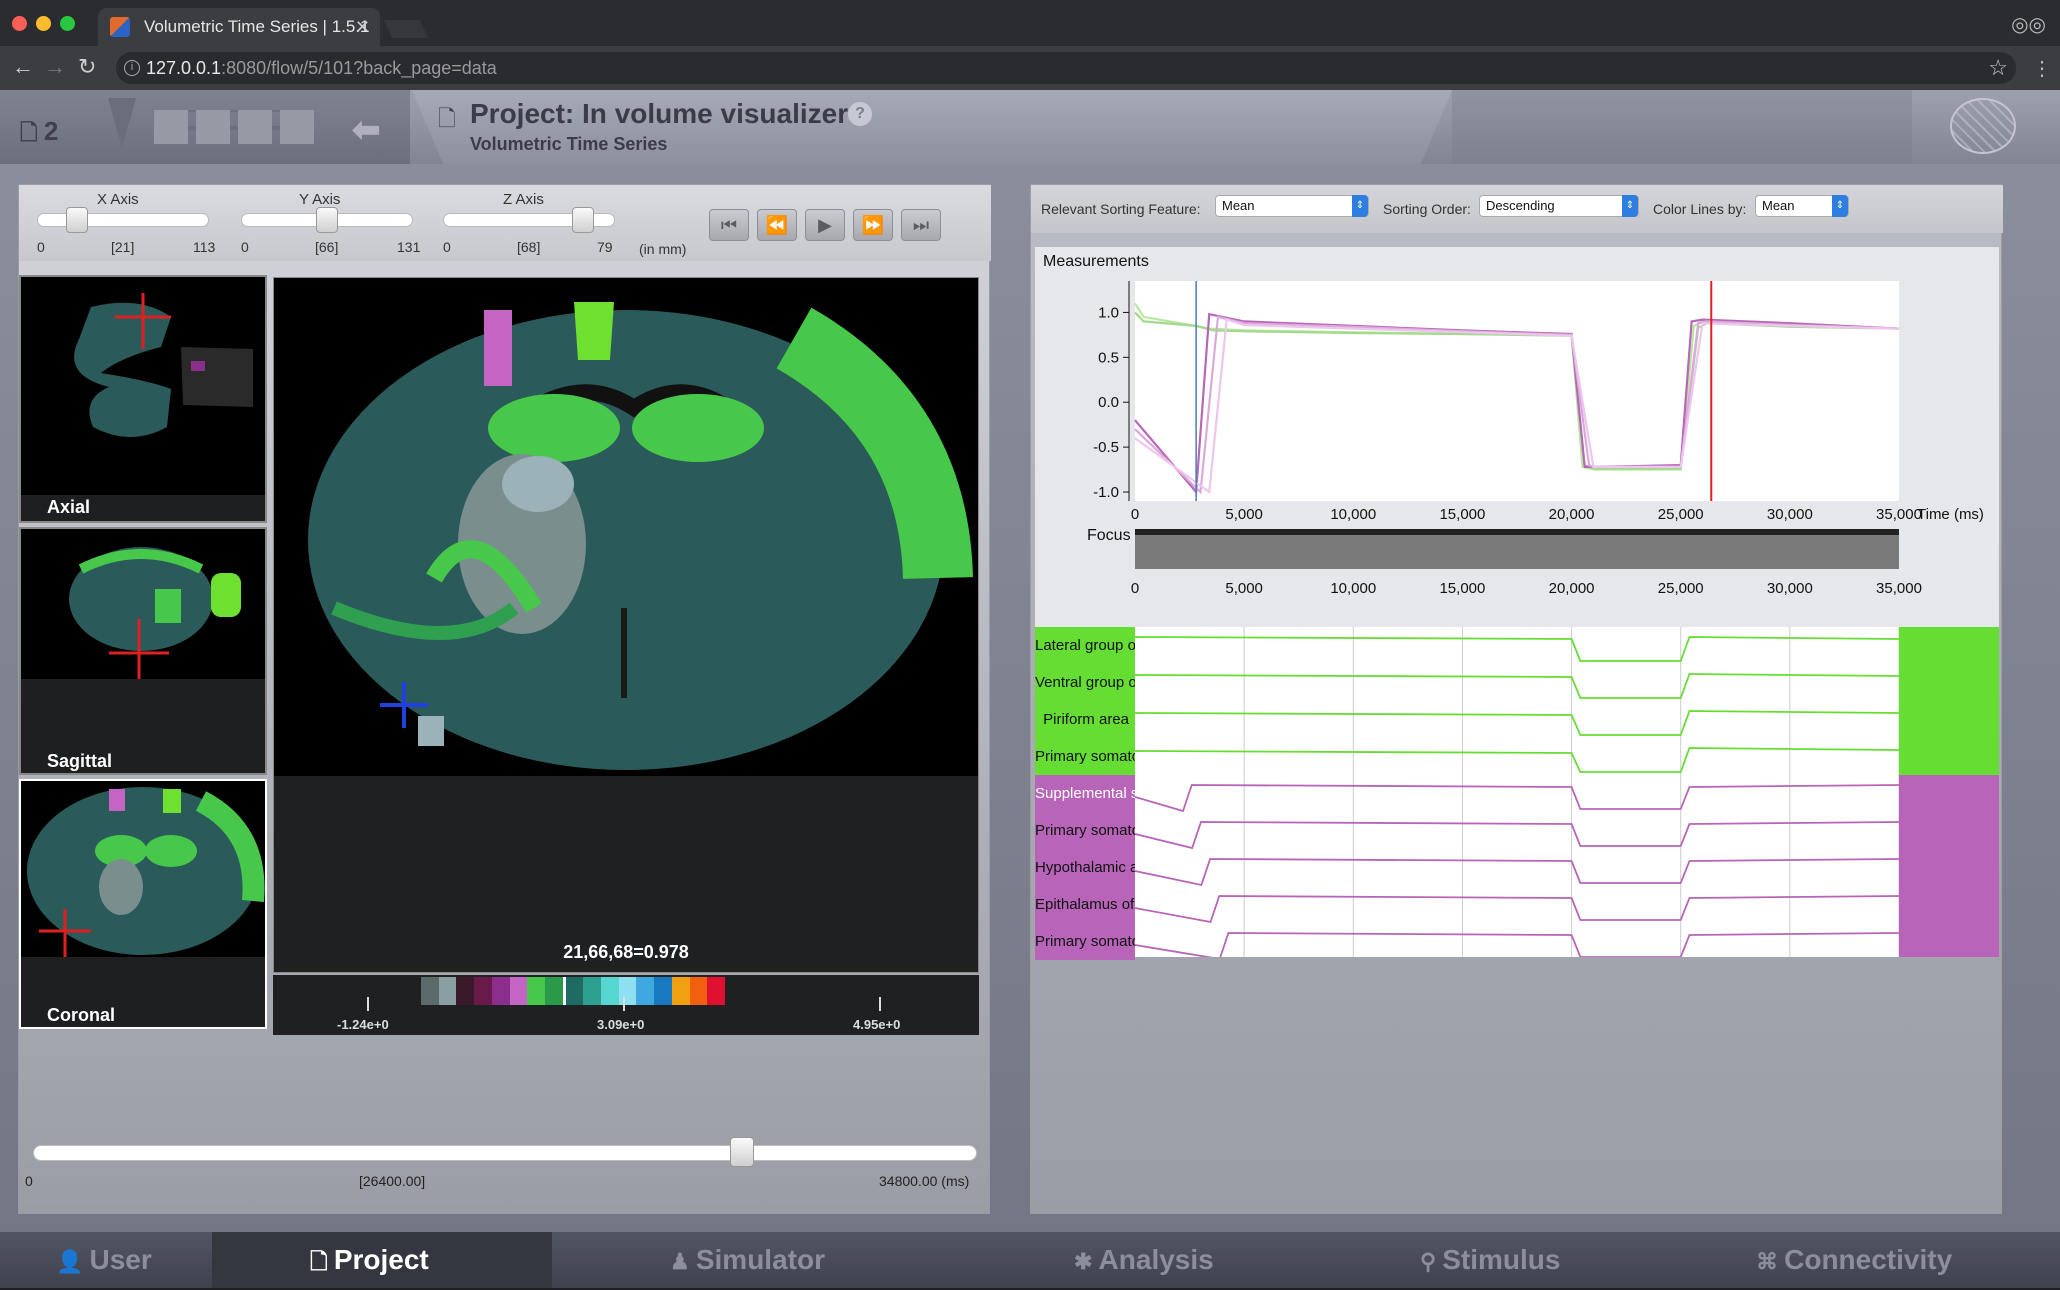  I want to click on dropdown-triangle-icon, so click(122, 123).